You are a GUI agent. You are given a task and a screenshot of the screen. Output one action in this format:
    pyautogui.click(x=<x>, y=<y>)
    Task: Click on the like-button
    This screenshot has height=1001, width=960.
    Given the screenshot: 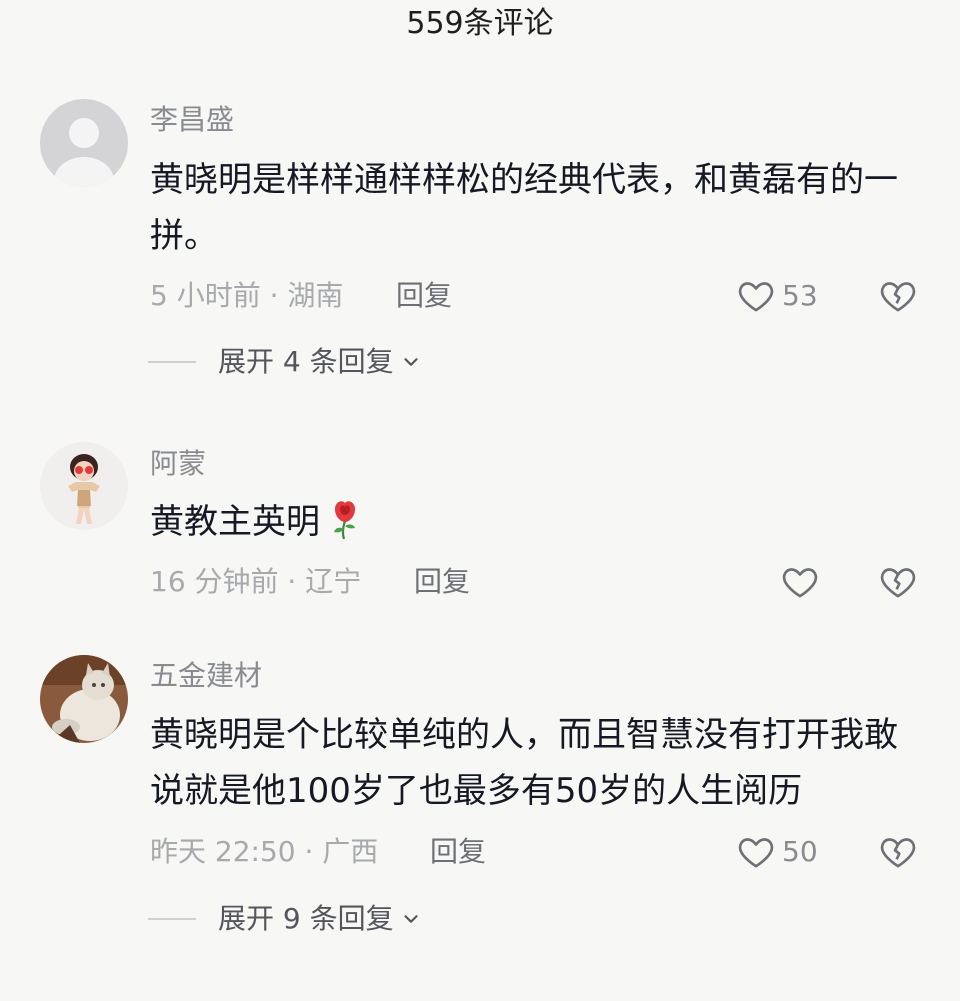 What is the action you would take?
    pyautogui.click(x=803, y=582)
    